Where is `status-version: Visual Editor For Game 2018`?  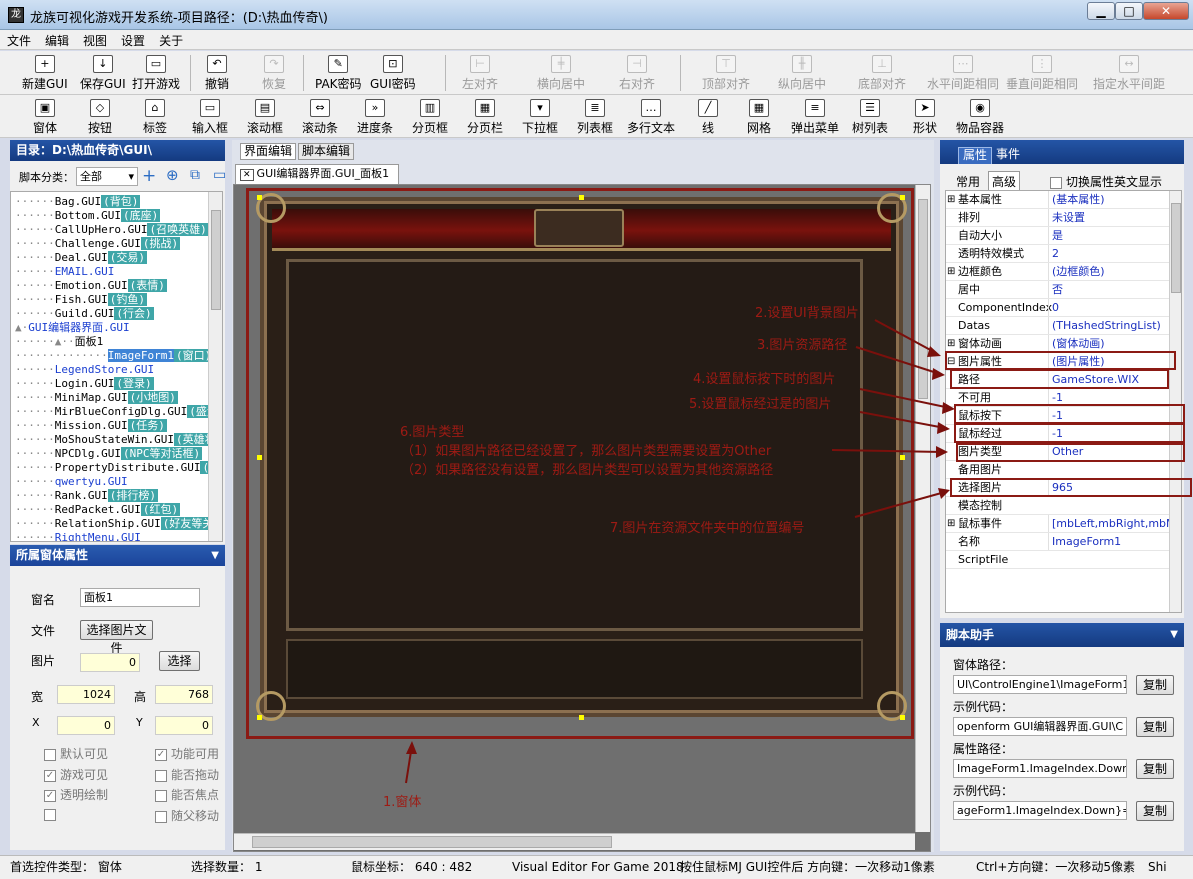 status-version: Visual Editor For Game 2018 is located at coordinates (598, 867).